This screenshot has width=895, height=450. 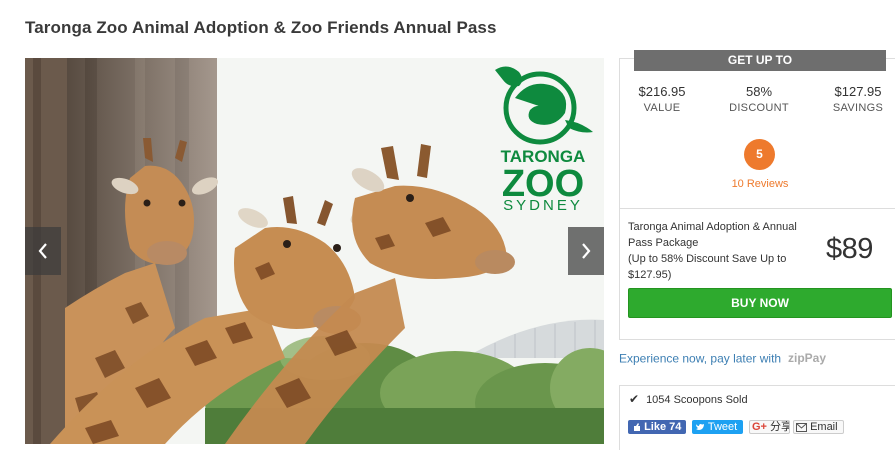 I want to click on google-share-button: G+ 分享, so click(x=769, y=427).